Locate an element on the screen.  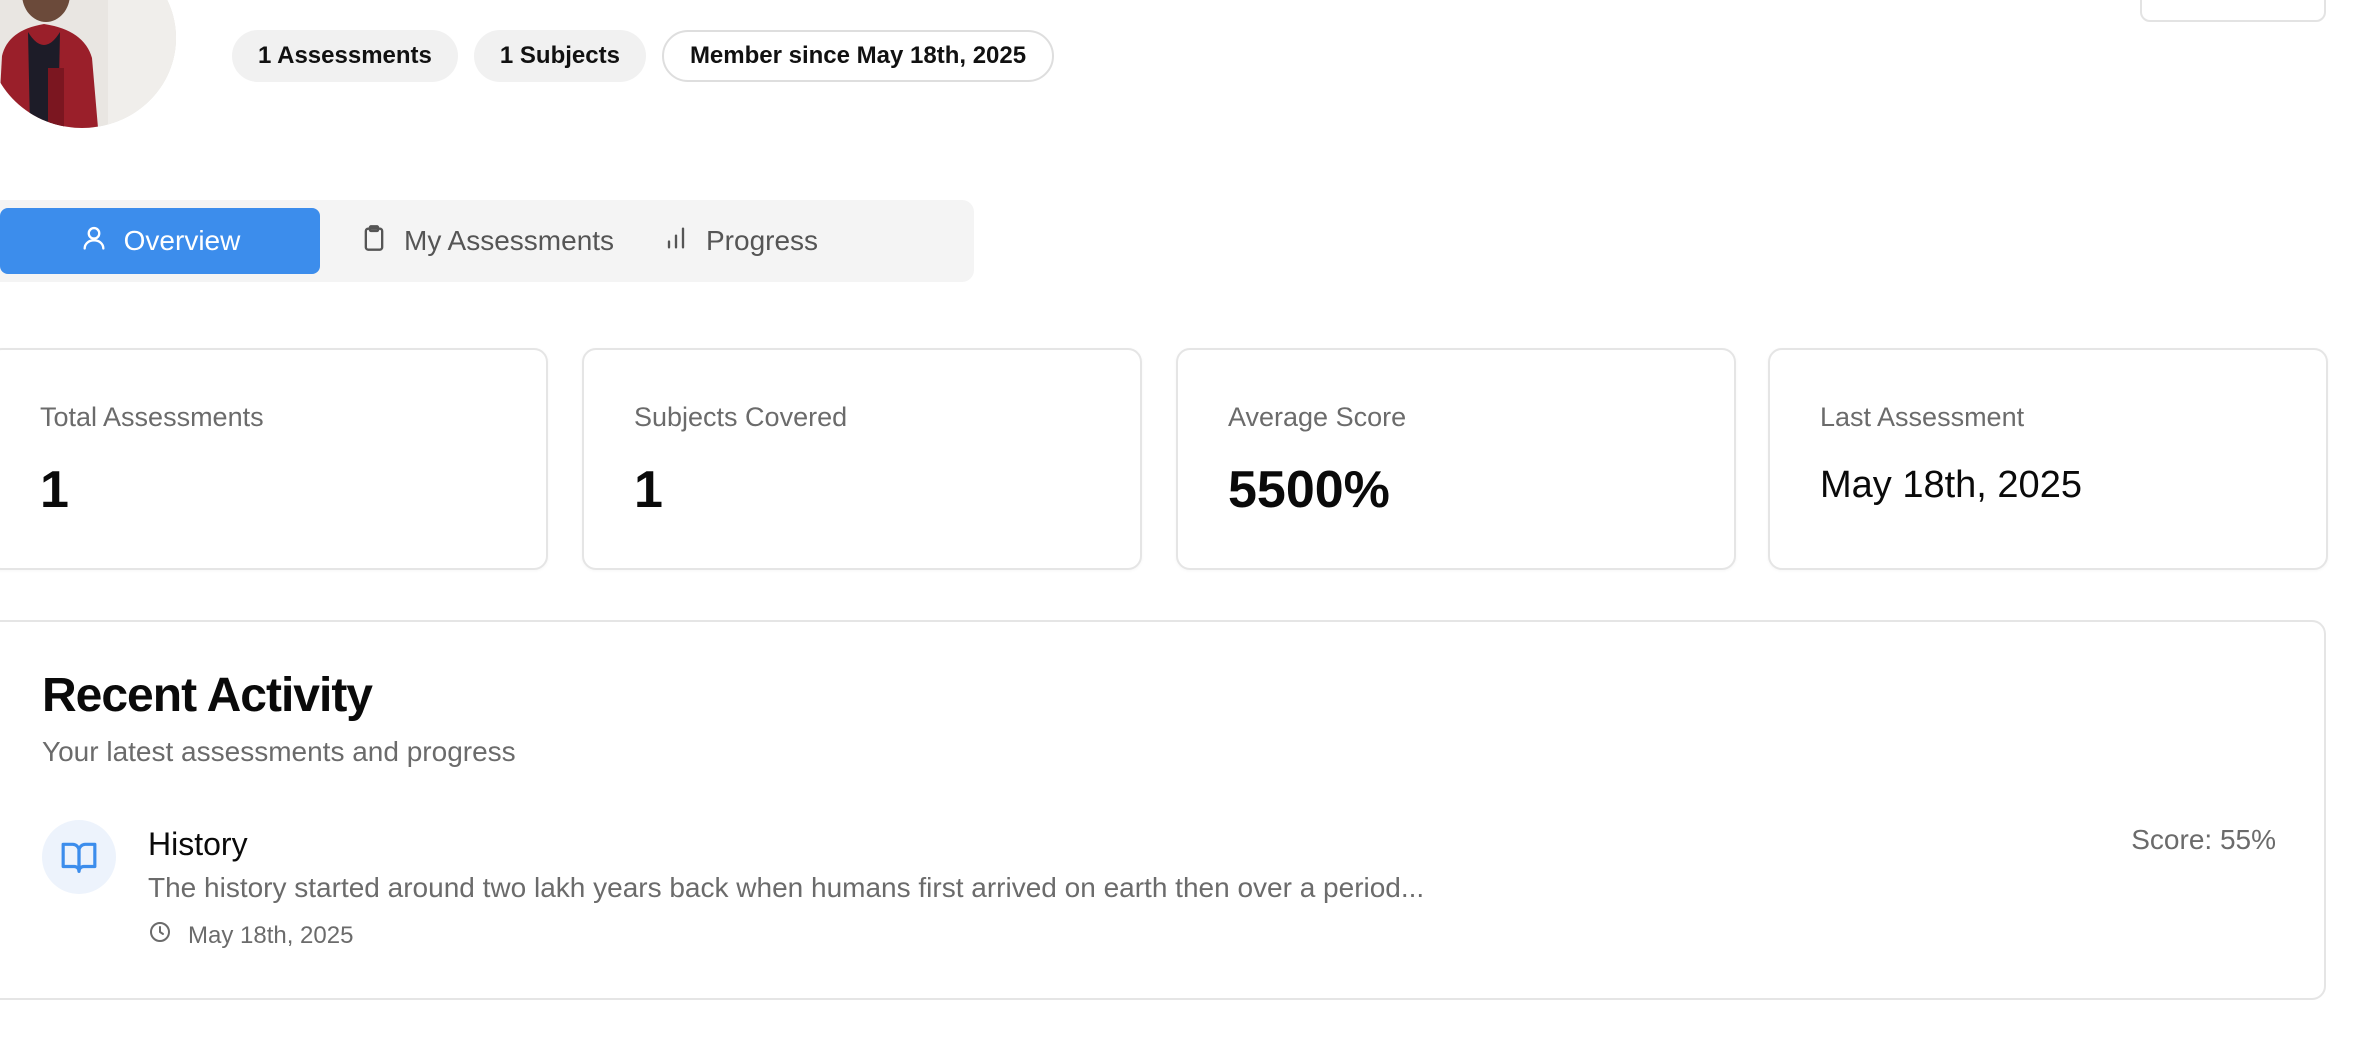
tab-progress: Progress is located at coordinates (767, 241).